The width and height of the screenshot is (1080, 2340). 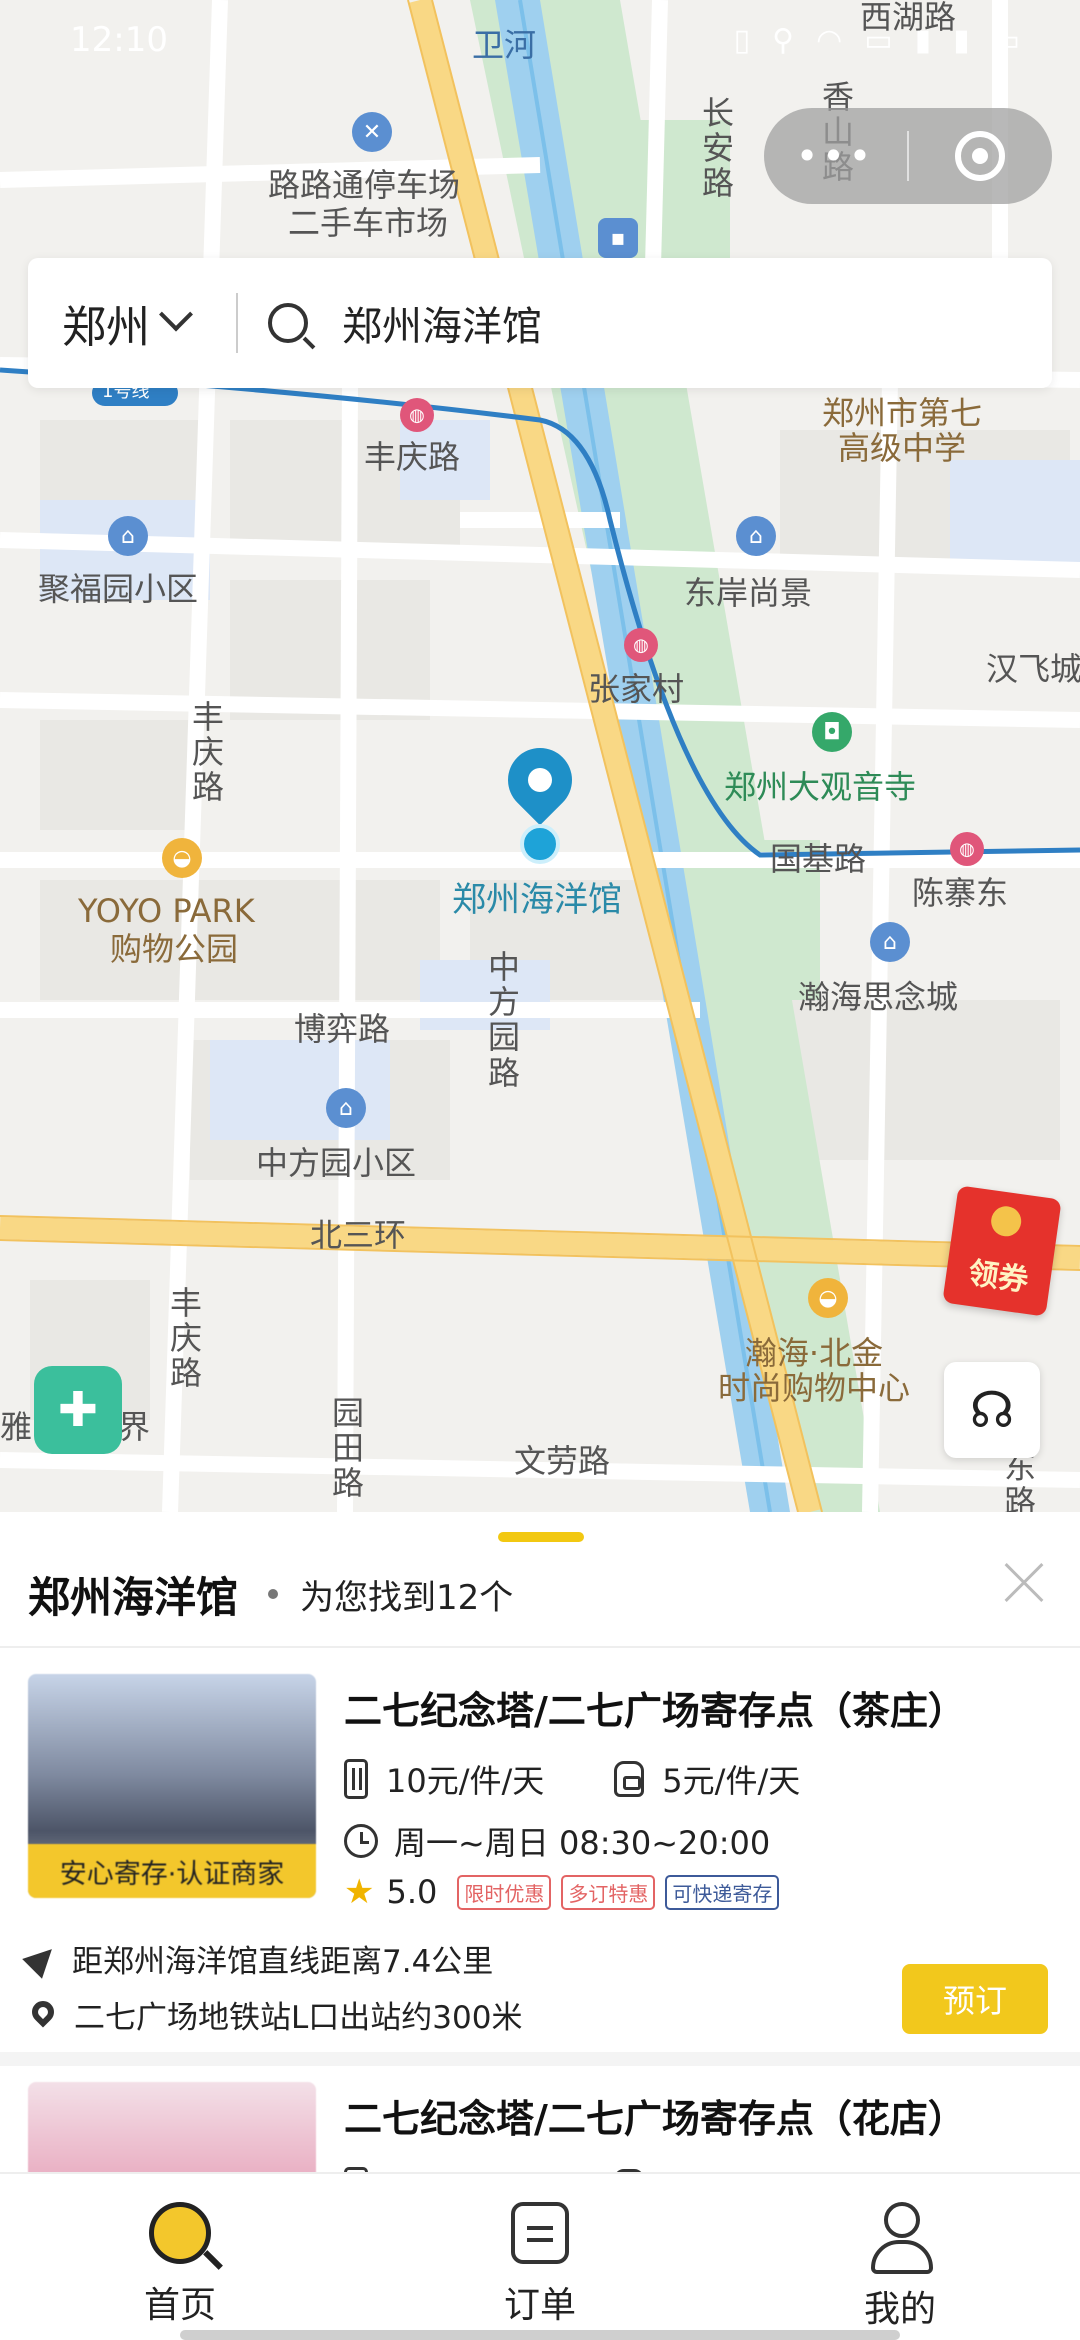 What do you see at coordinates (407, 1597) in the screenshot?
I see `results-count: 为您找到12个` at bounding box center [407, 1597].